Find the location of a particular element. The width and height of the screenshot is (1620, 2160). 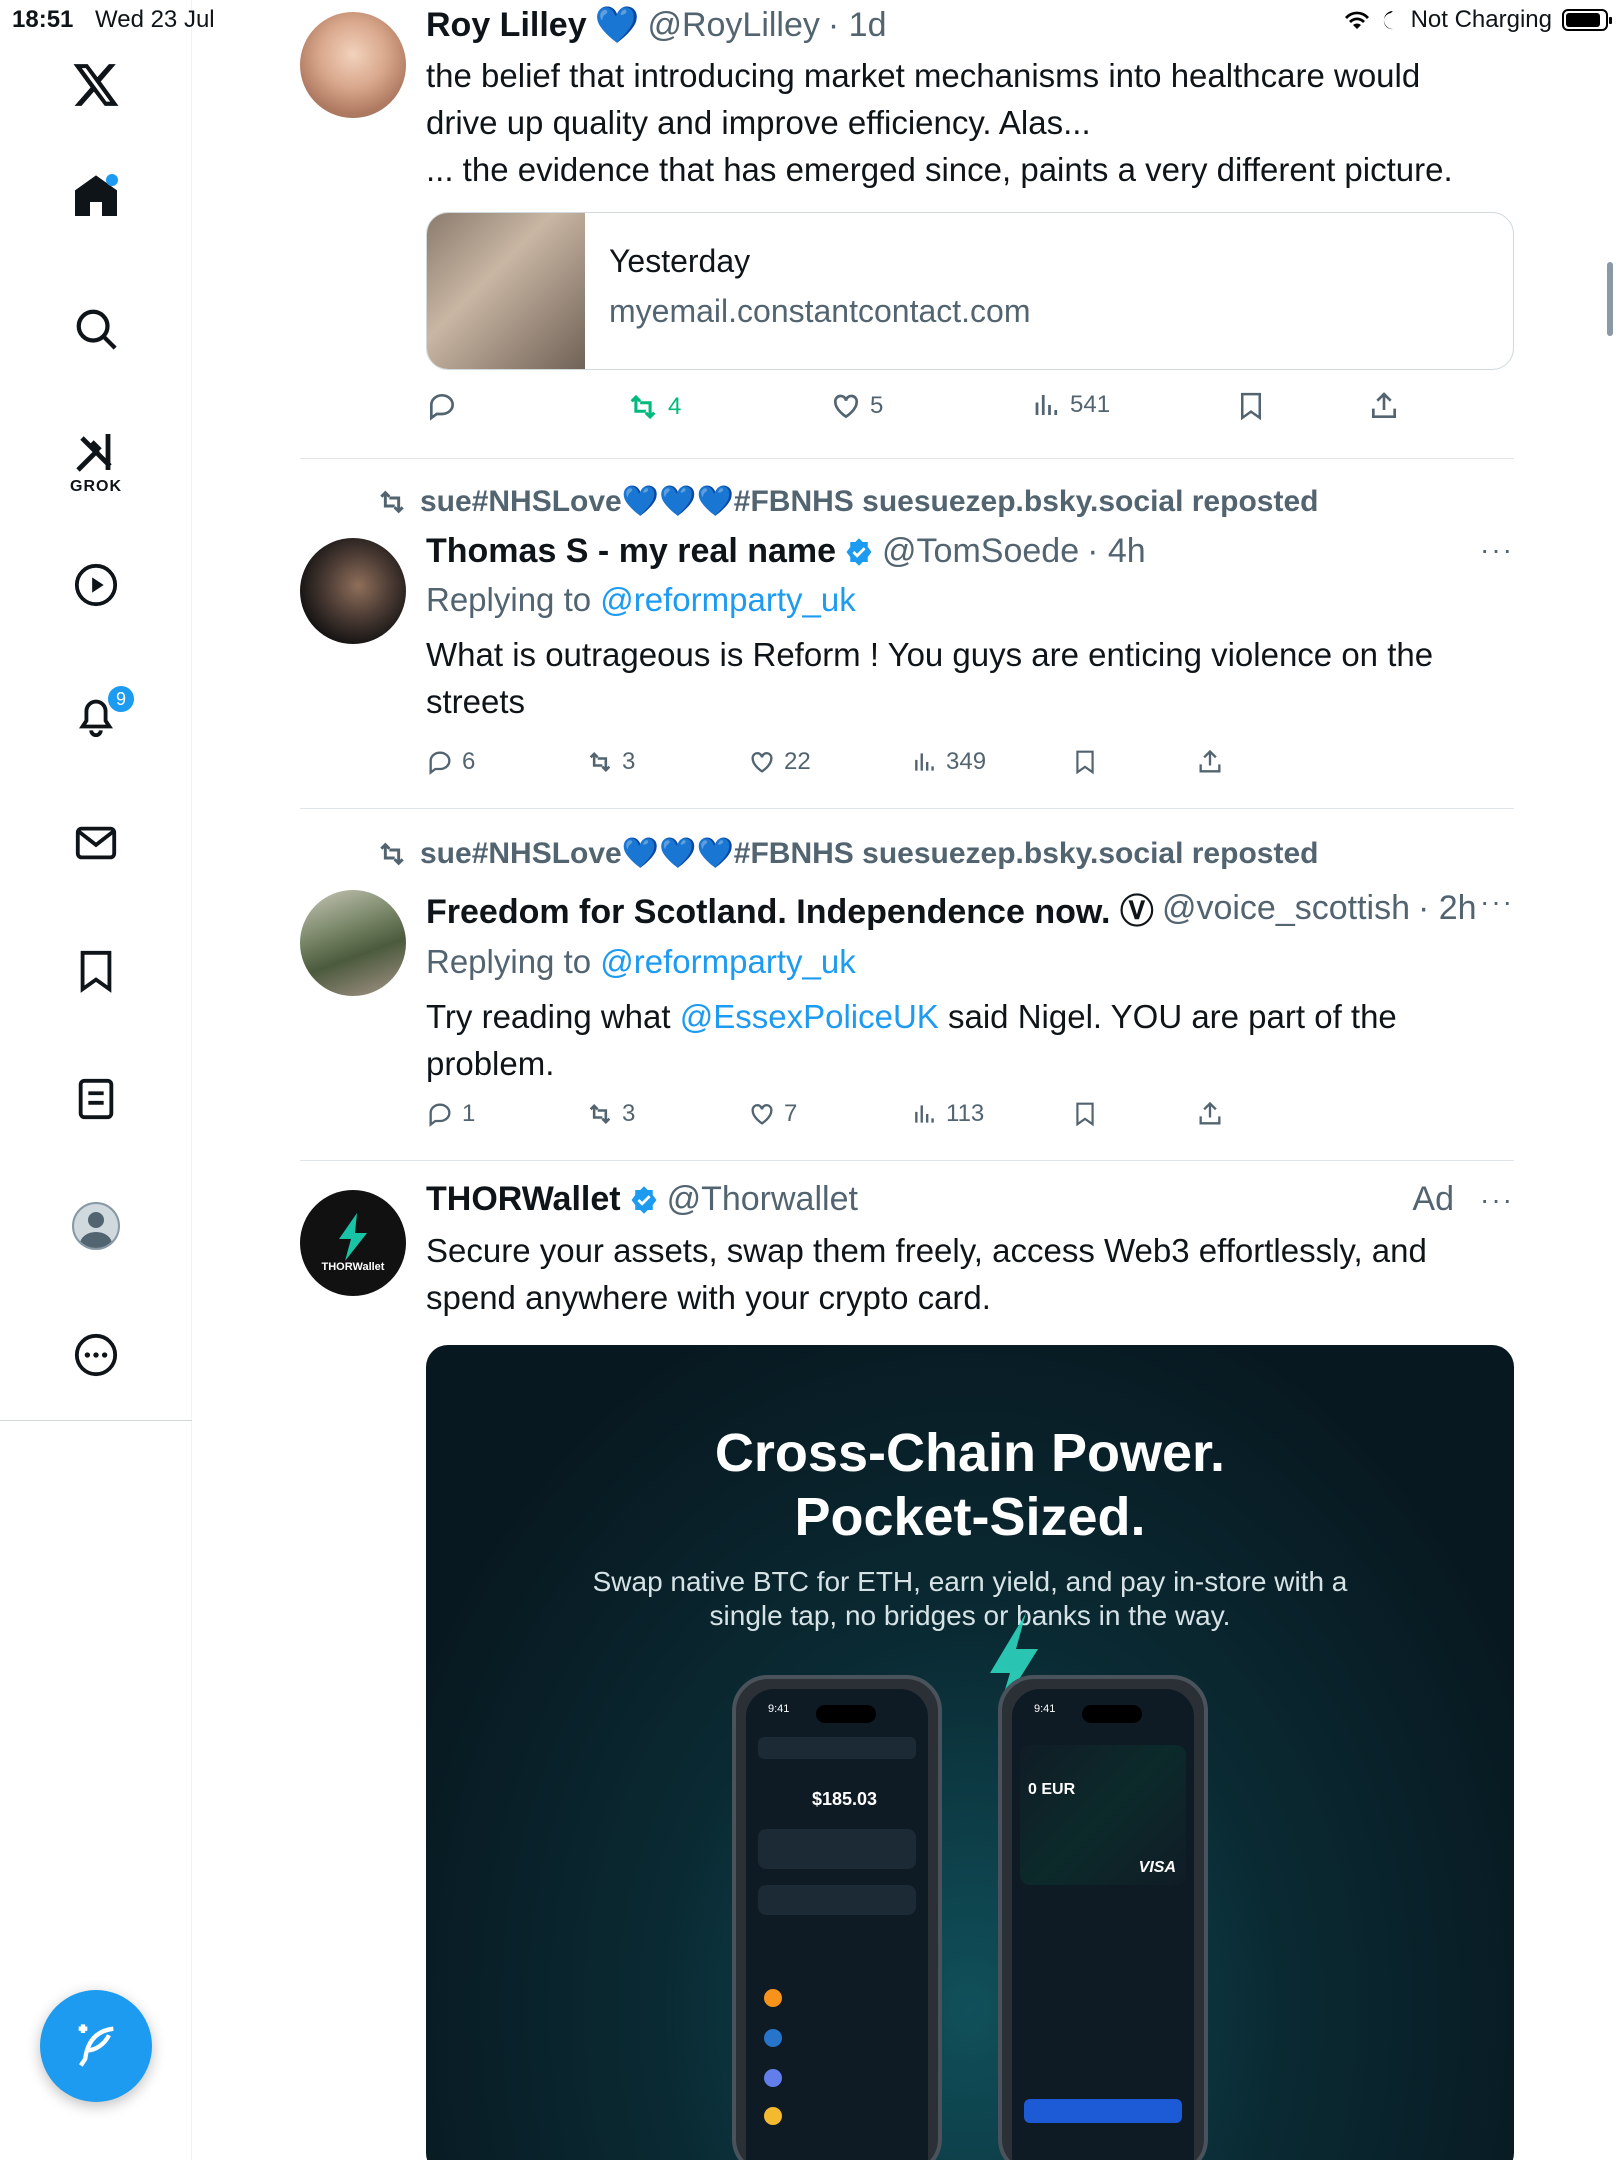

author-handle: @Thorwallet is located at coordinates (762, 1199).